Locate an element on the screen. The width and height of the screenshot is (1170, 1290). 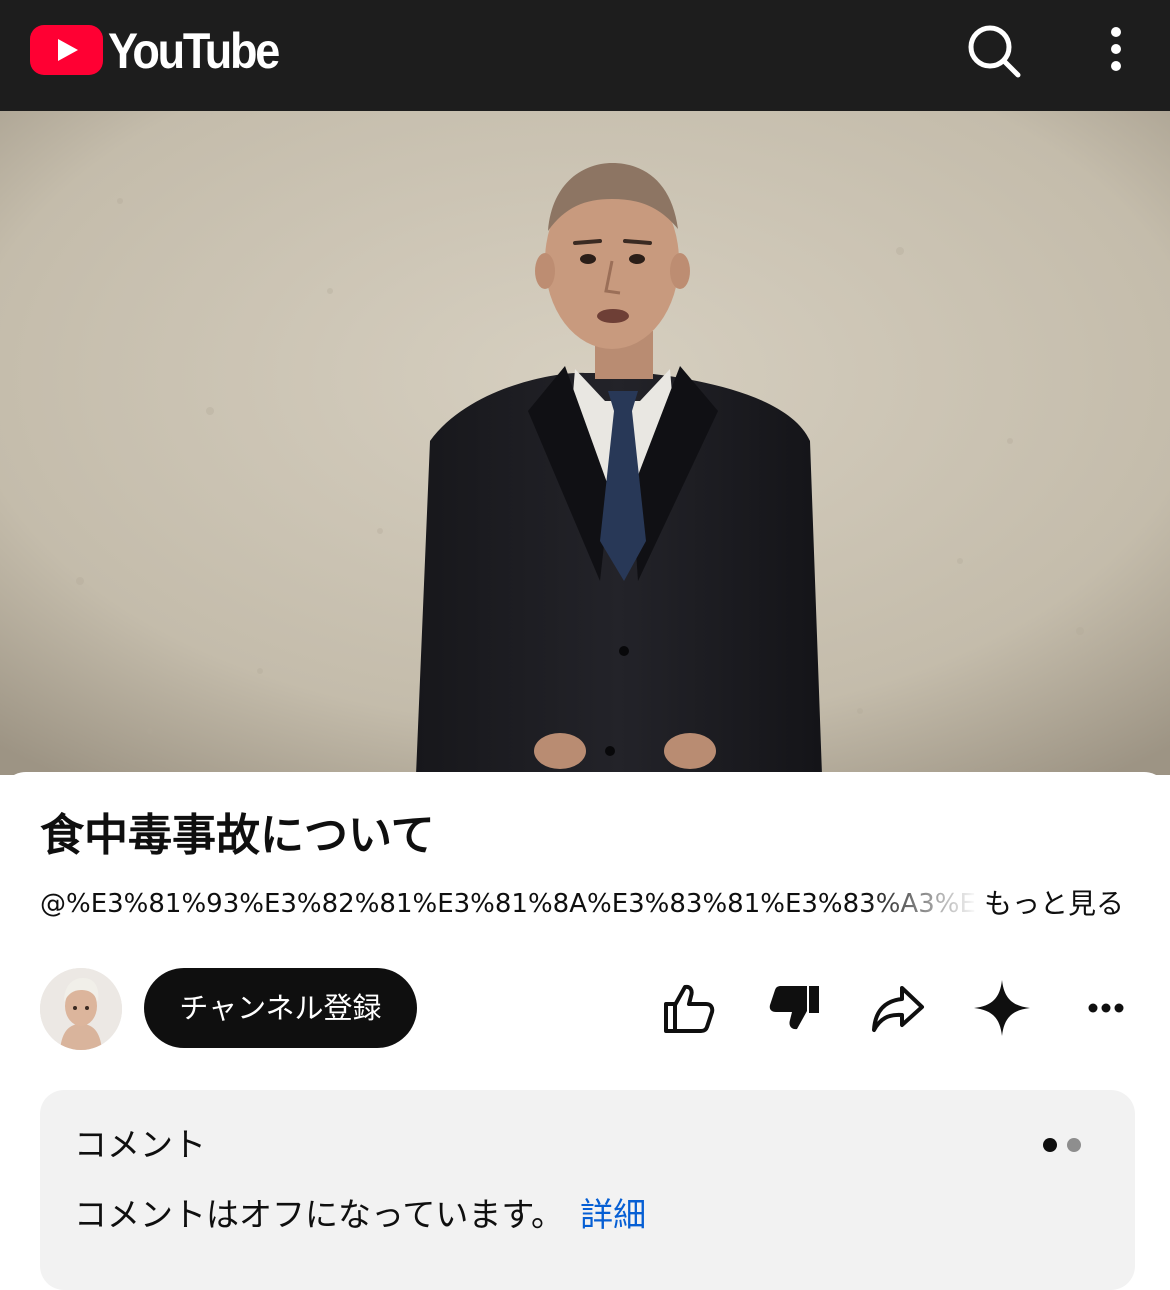
carousel-dots is located at coordinates (1064, 1145).